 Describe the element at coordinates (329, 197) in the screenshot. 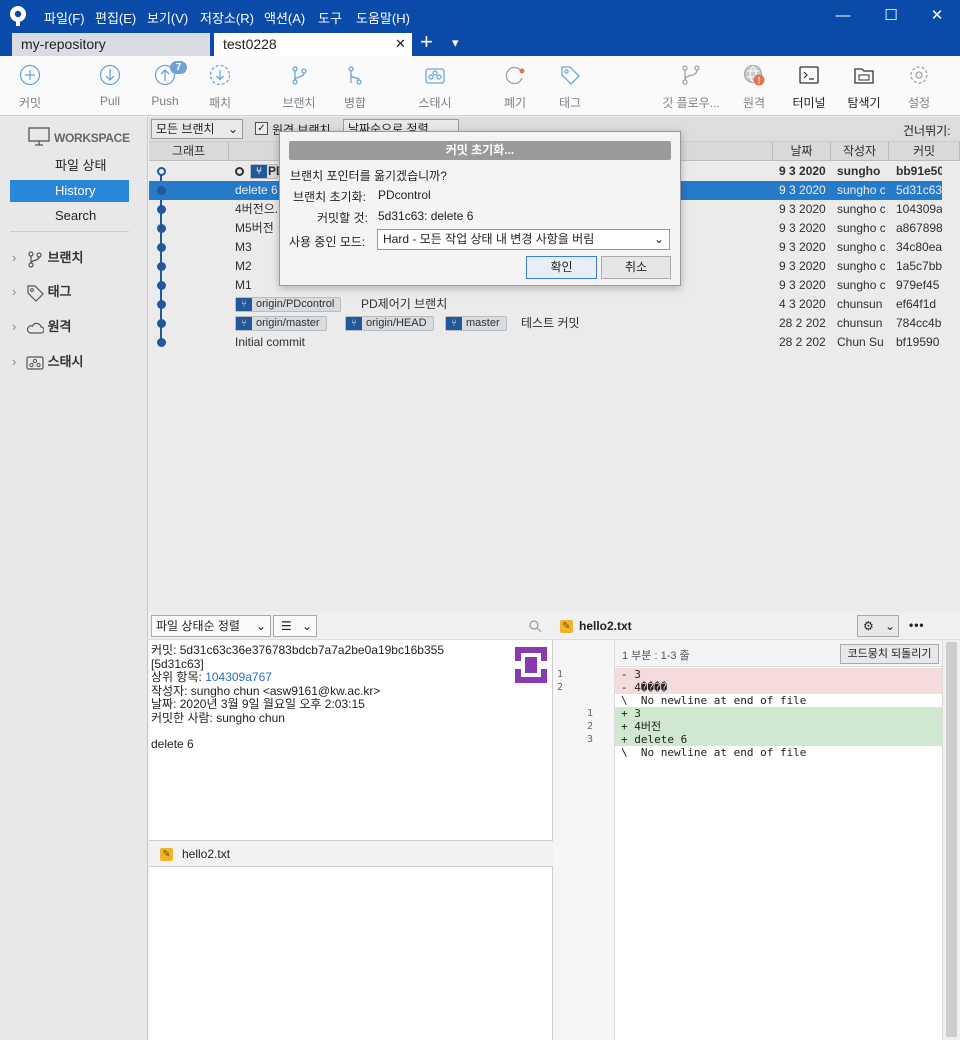

I see `branch-reset-label: 브랜치 초기화:` at that location.